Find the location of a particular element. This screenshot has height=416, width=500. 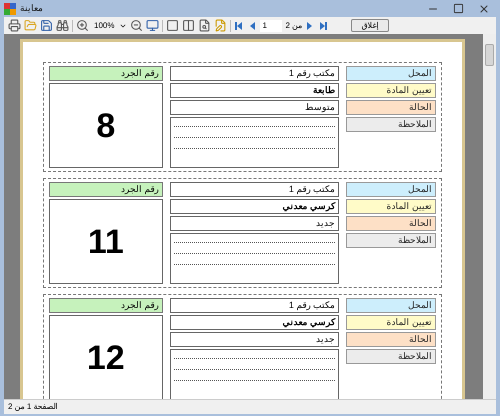

zoom-dropdown: 100% is located at coordinates (104, 26).